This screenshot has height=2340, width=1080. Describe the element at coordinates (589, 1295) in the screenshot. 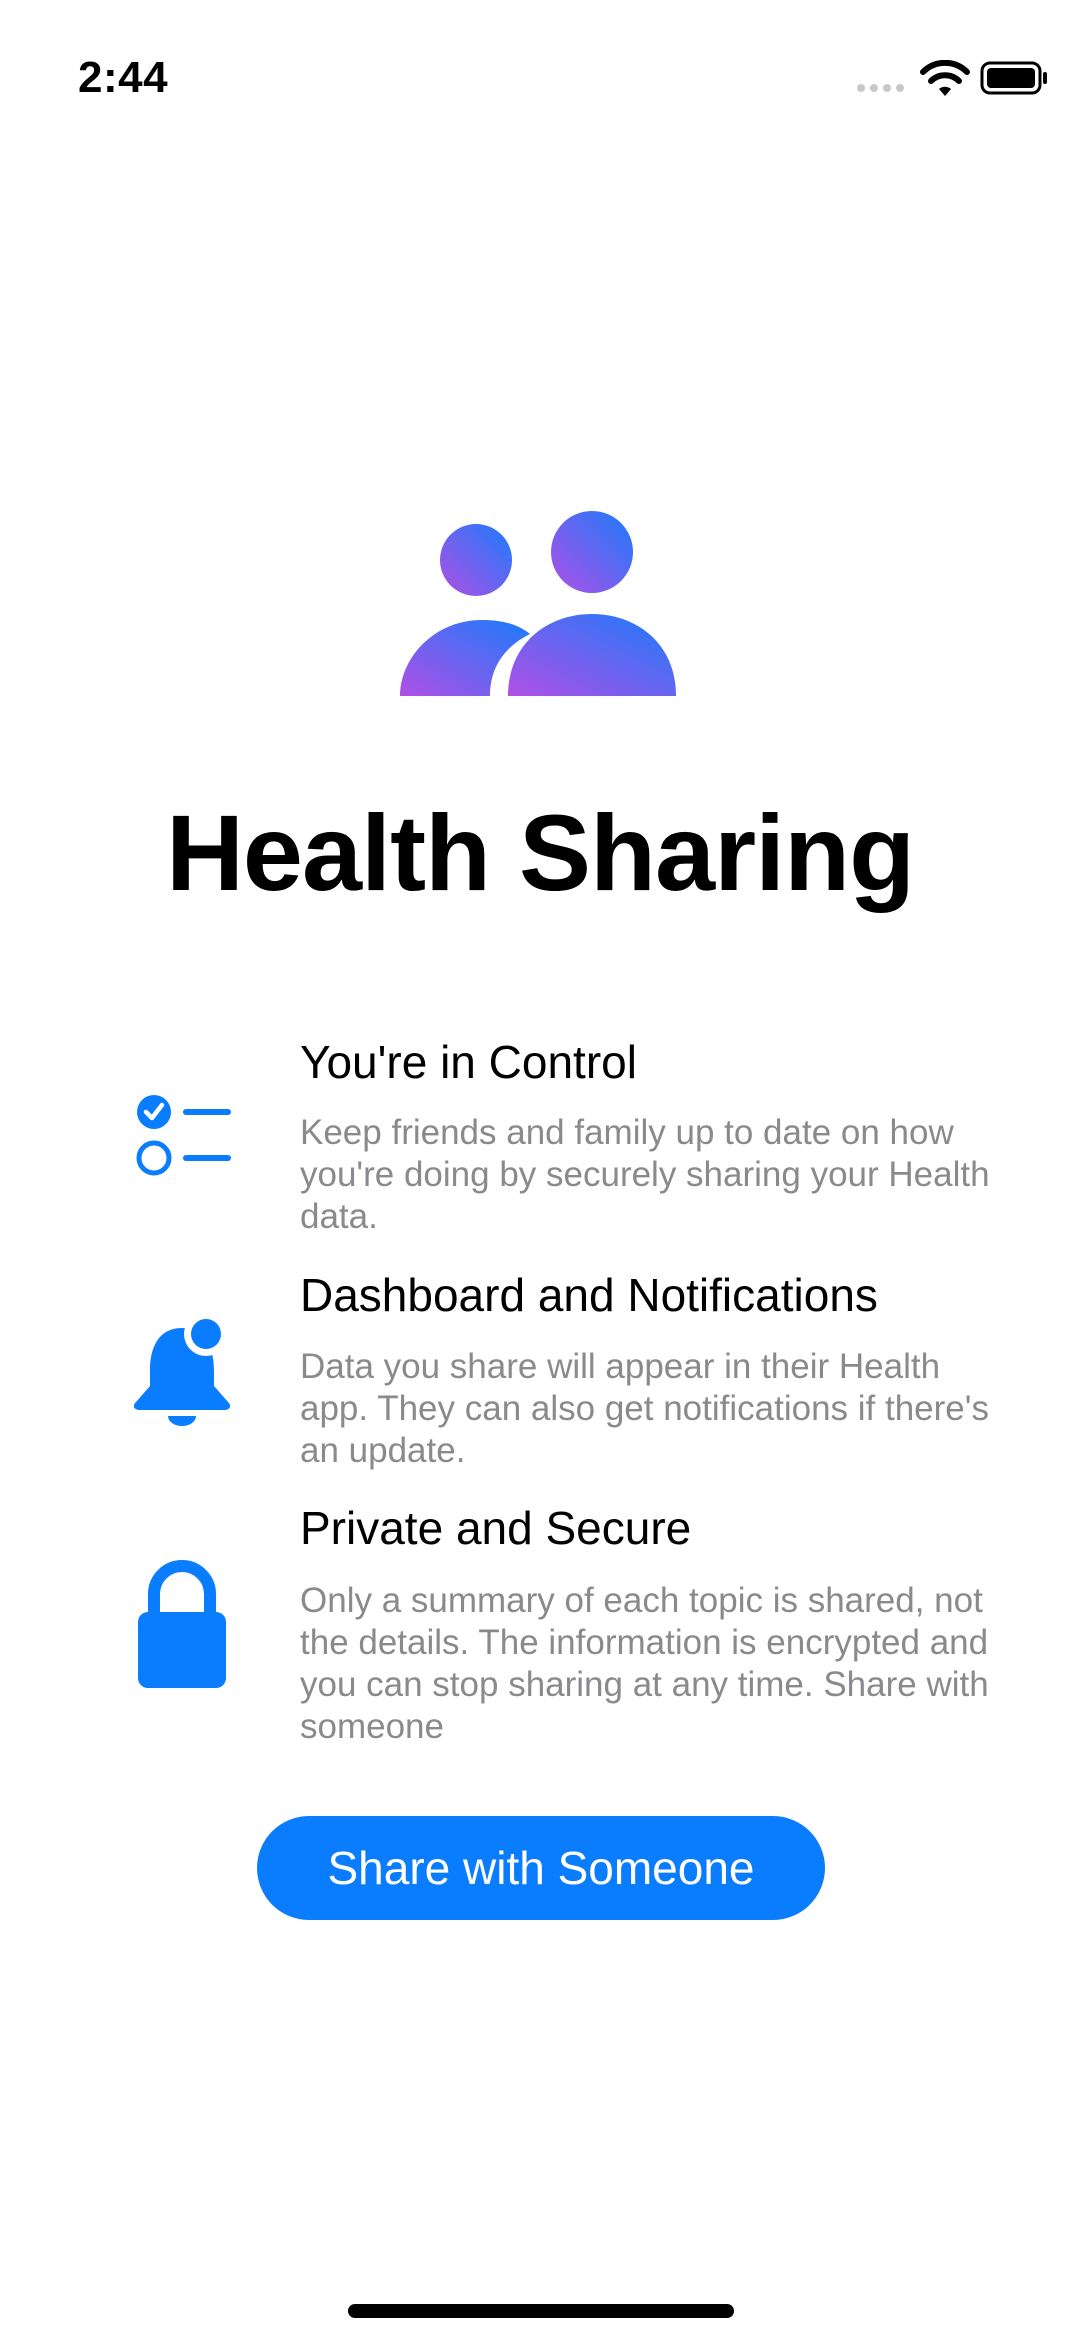

I see `feature-heading-dashboard: Dashboard and Notifications` at that location.